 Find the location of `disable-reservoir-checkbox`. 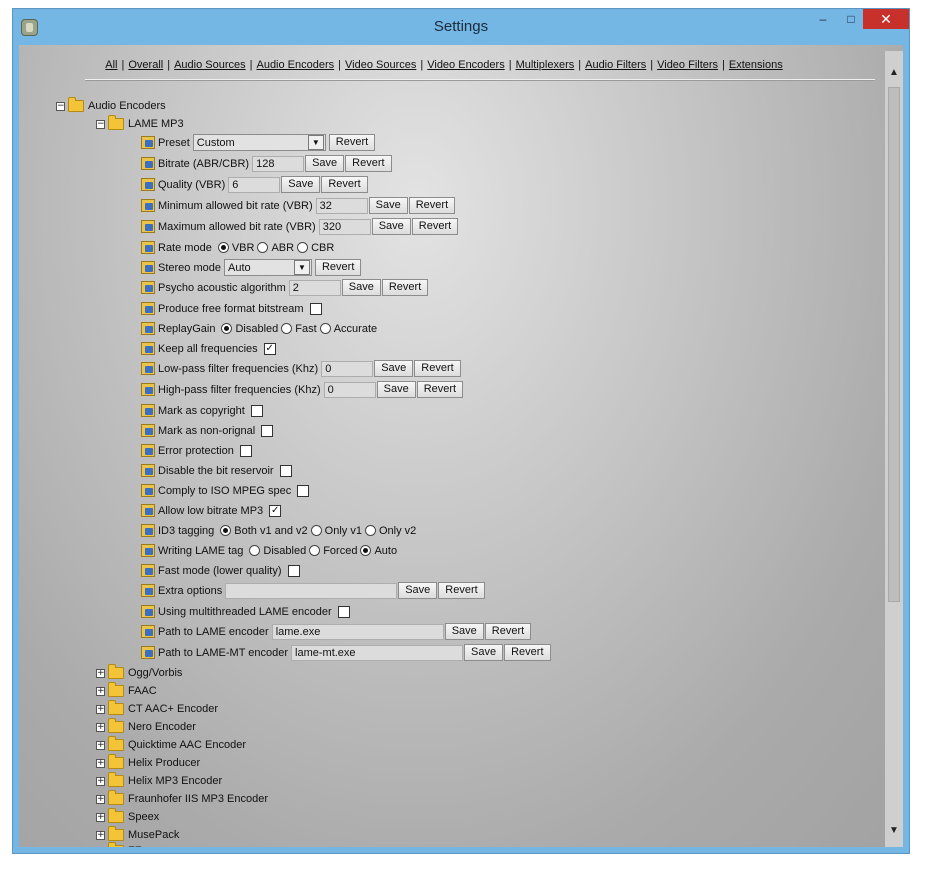

disable-reservoir-checkbox is located at coordinates (285, 470).